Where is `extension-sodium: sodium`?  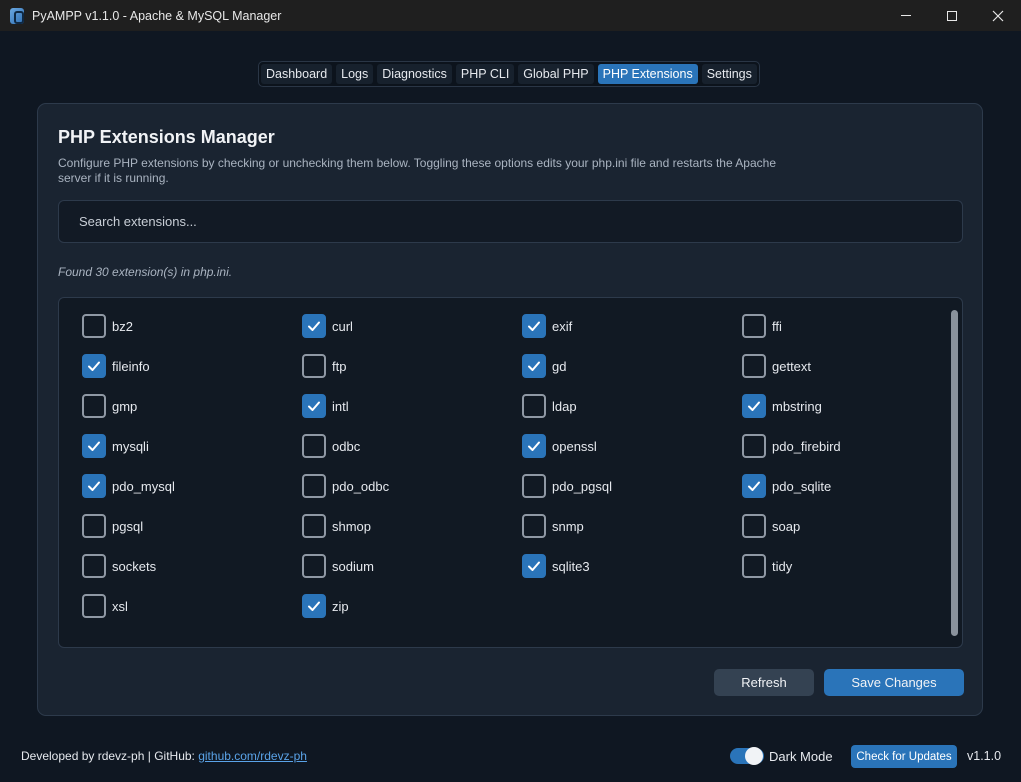
extension-sodium: sodium is located at coordinates (412, 566).